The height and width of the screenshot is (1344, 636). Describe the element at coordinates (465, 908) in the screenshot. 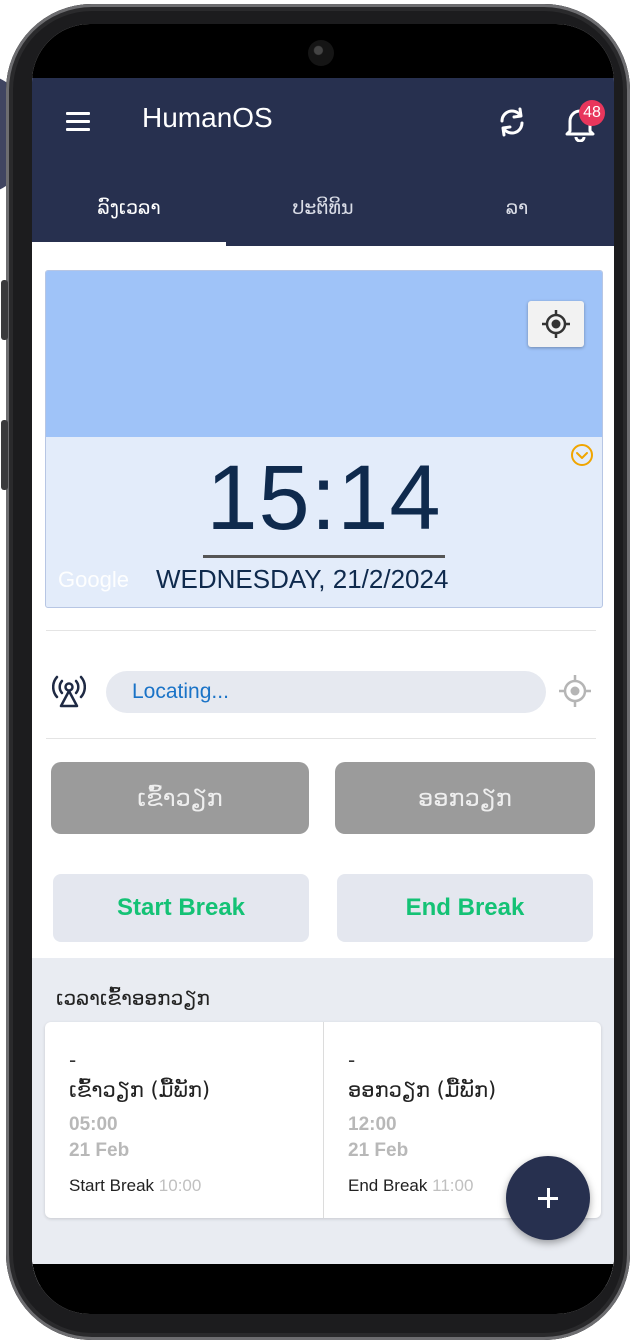

I see `end-break-button: End Break` at that location.